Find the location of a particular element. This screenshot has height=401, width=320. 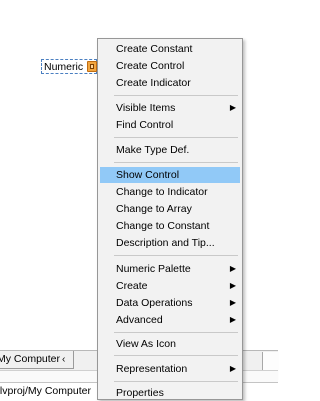

menu-item-visible-items: Visible Items ▶ is located at coordinates (170, 108).